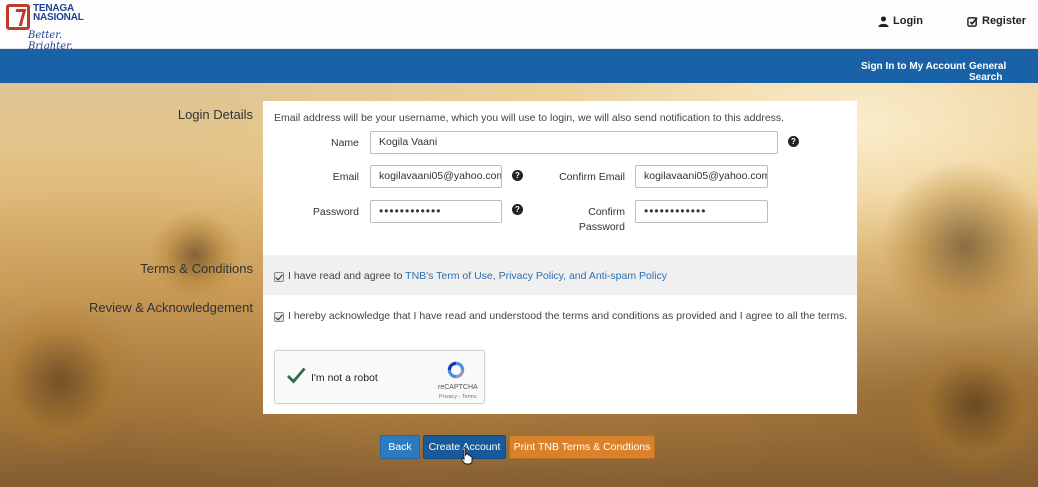 The width and height of the screenshot is (1038, 487). What do you see at coordinates (519, 66) in the screenshot?
I see `main-nav: Sign In to My Account General Search` at bounding box center [519, 66].